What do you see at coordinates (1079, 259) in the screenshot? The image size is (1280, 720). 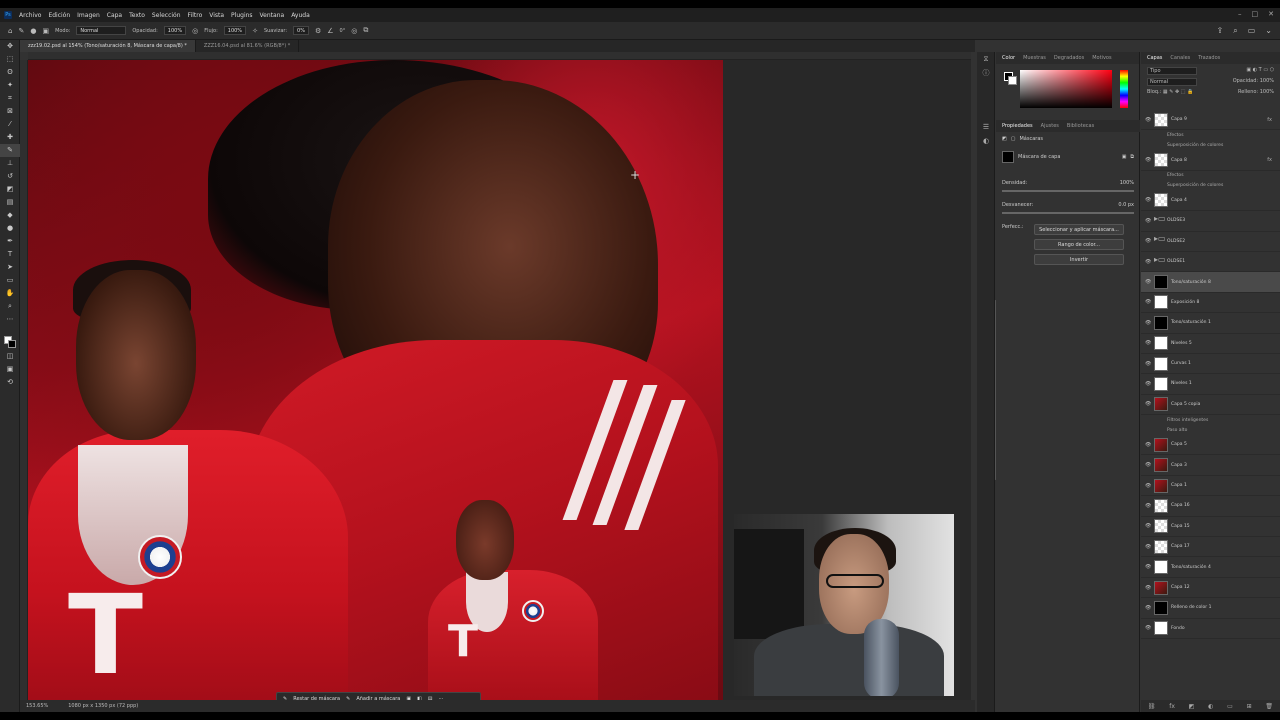 I see `invert-button: Invertir` at bounding box center [1079, 259].